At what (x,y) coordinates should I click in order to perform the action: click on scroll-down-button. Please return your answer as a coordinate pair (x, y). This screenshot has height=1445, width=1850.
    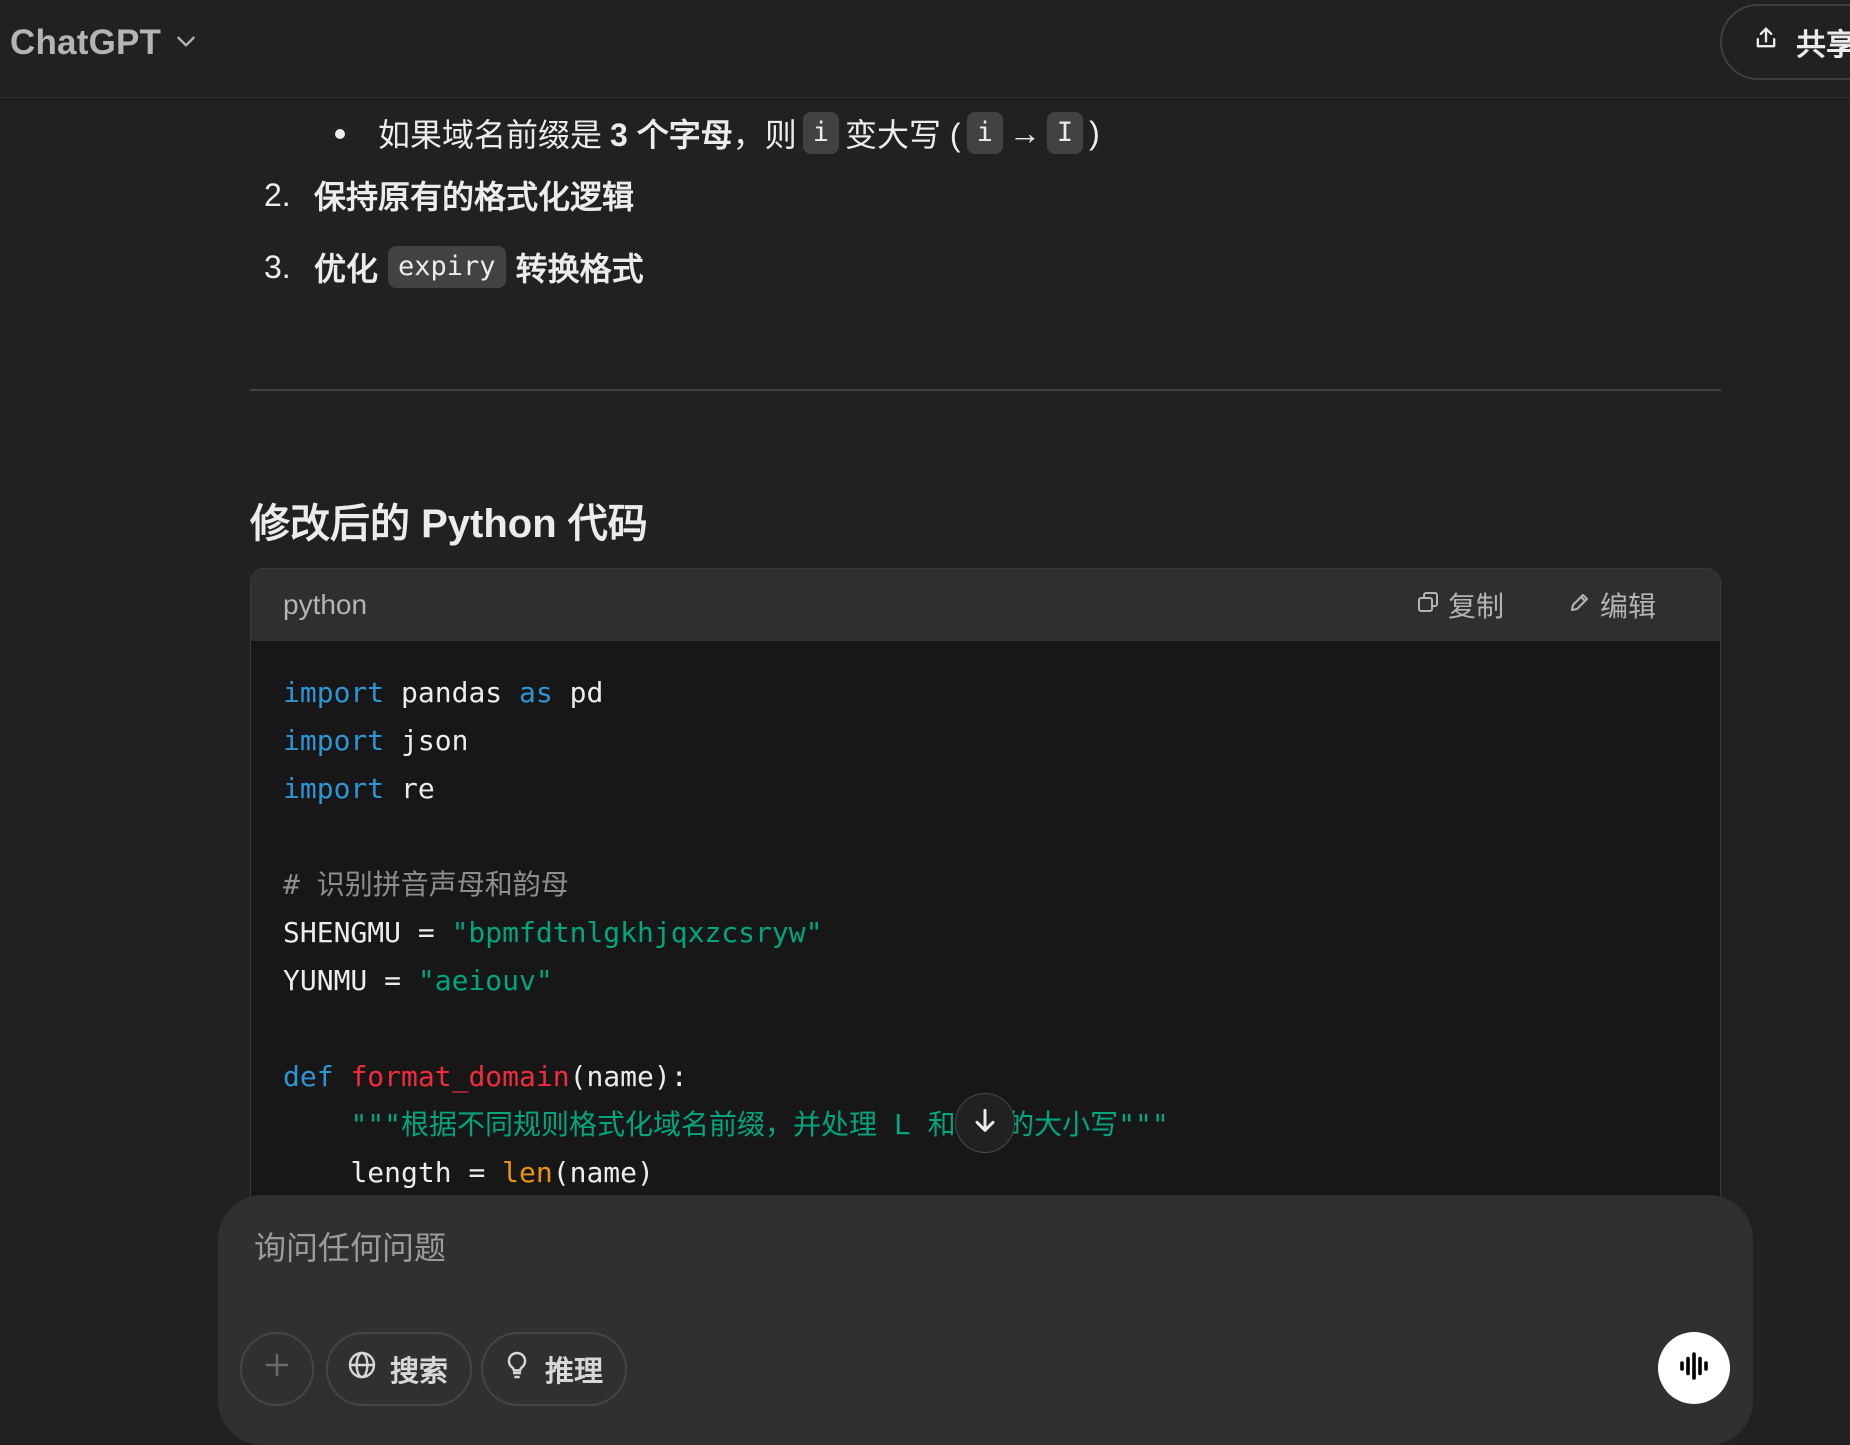
    Looking at the image, I should click on (985, 1123).